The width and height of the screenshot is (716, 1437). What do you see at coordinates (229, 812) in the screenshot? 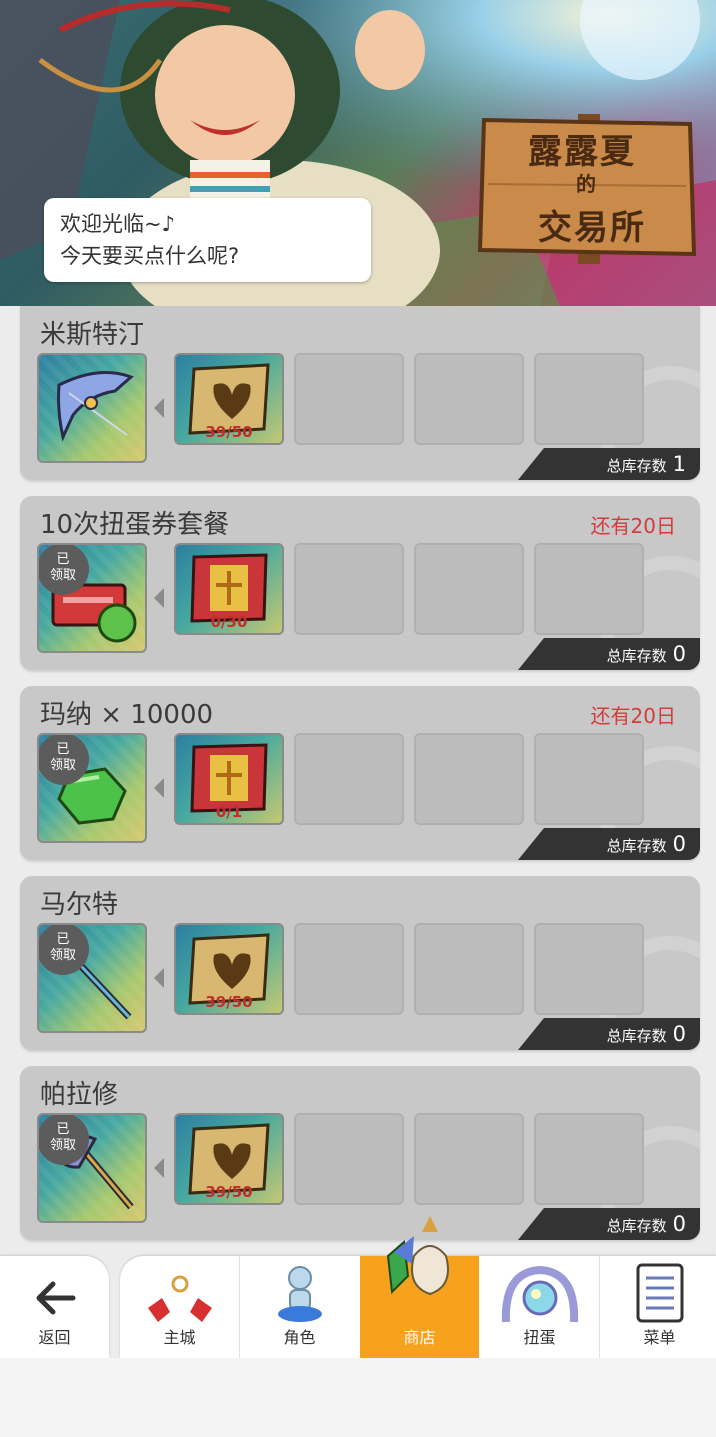
I see `cost-count: 0/1` at bounding box center [229, 812].